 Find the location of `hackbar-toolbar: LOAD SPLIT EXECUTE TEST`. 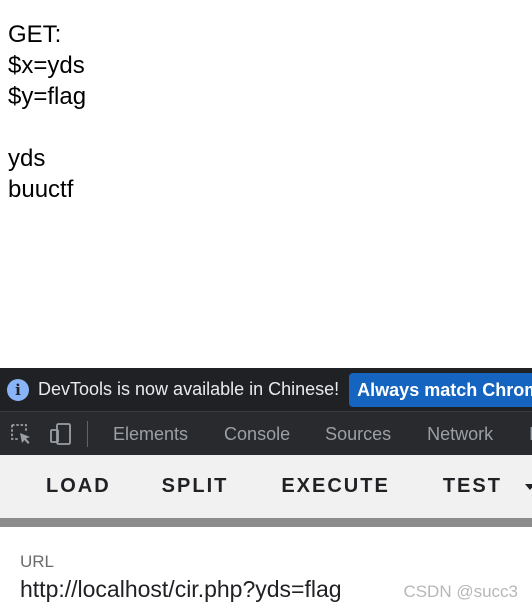

hackbar-toolbar: LOAD SPLIT EXECUTE TEST is located at coordinates (266, 486).